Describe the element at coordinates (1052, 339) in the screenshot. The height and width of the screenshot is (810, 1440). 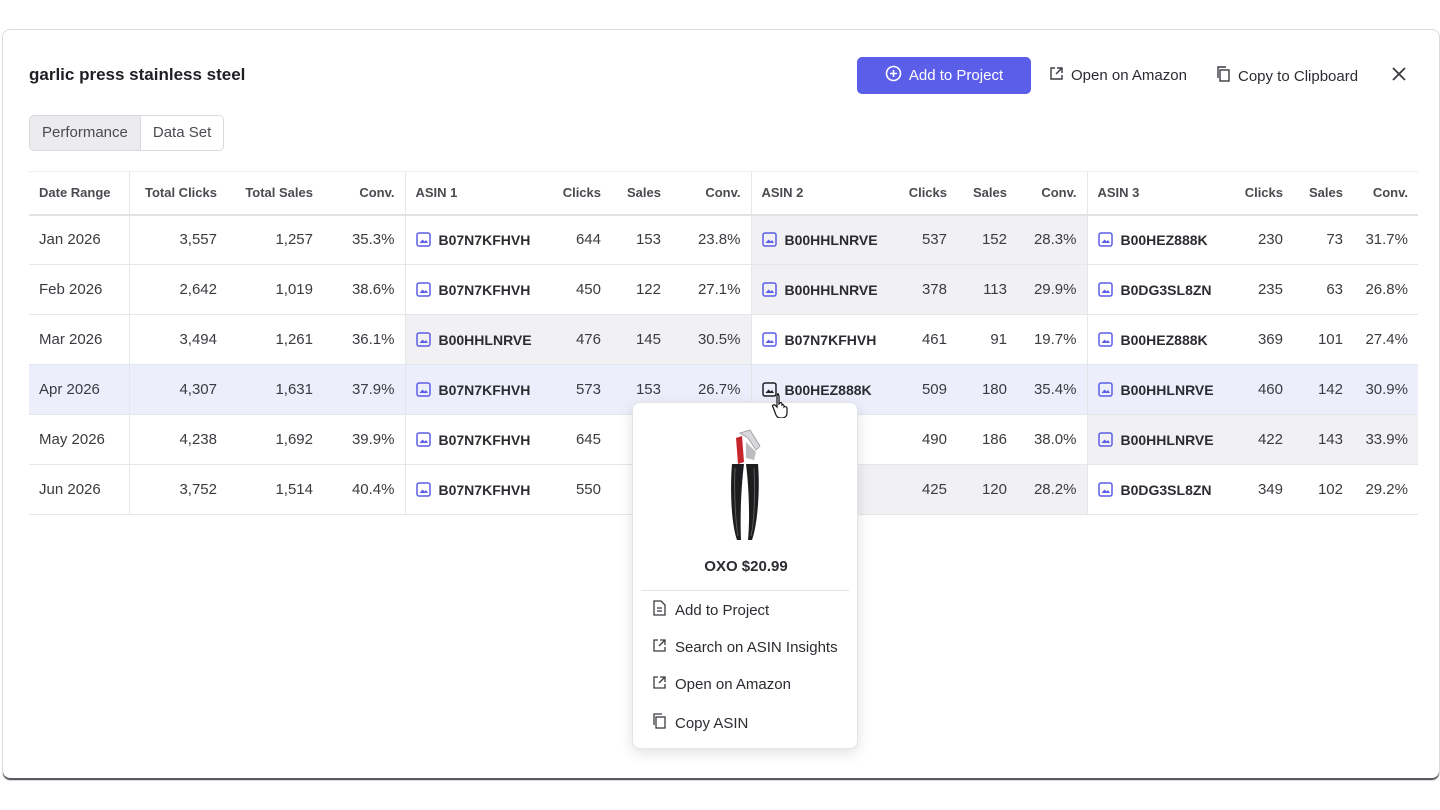
I see `metric-cell: 19.7%` at that location.